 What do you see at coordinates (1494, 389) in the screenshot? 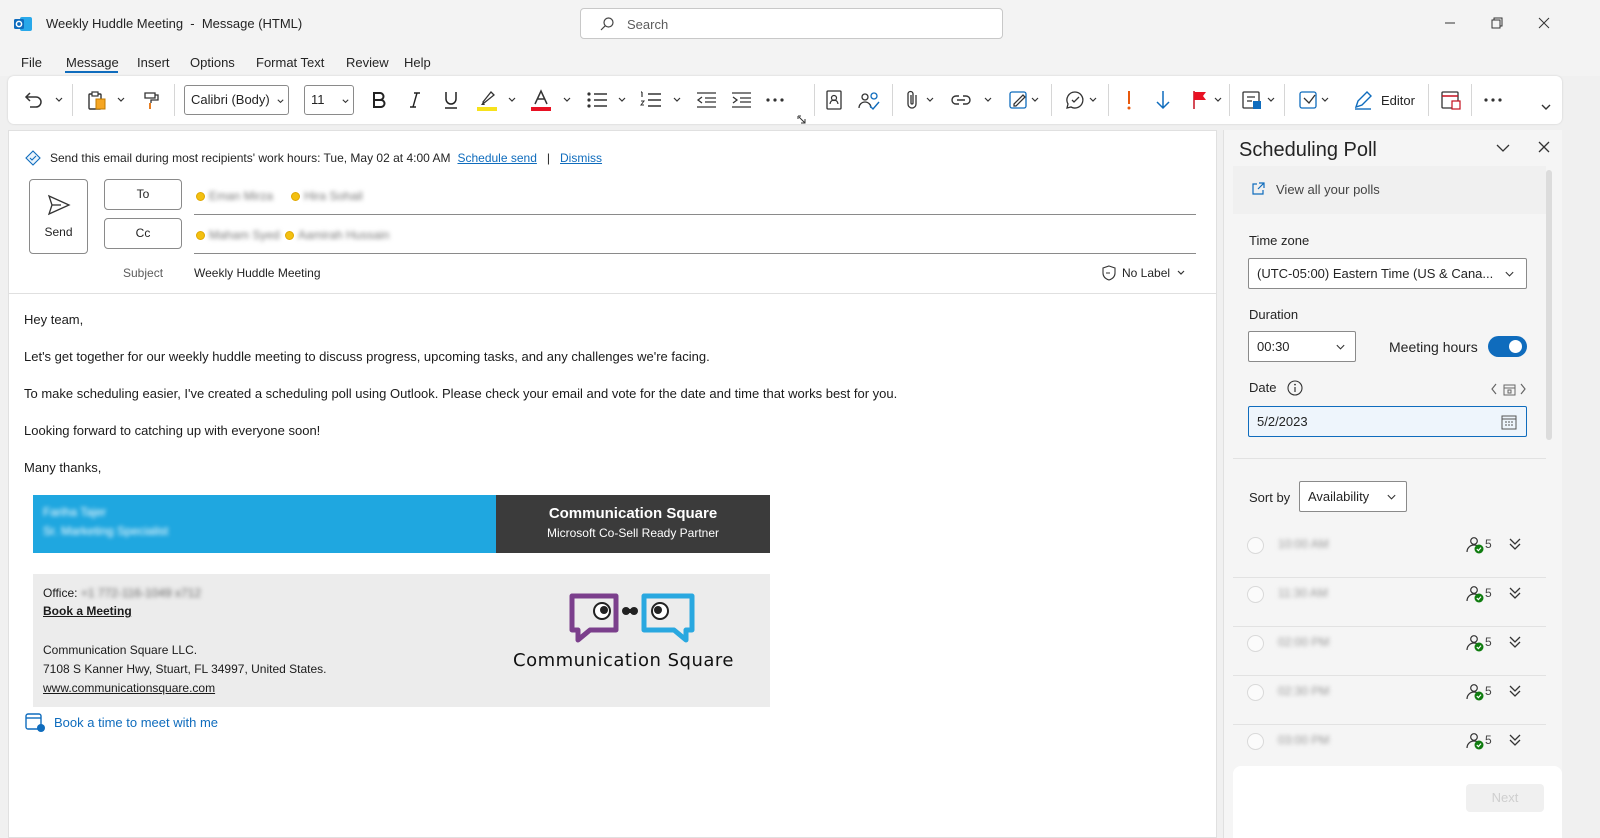
I see `previous-date-button` at bounding box center [1494, 389].